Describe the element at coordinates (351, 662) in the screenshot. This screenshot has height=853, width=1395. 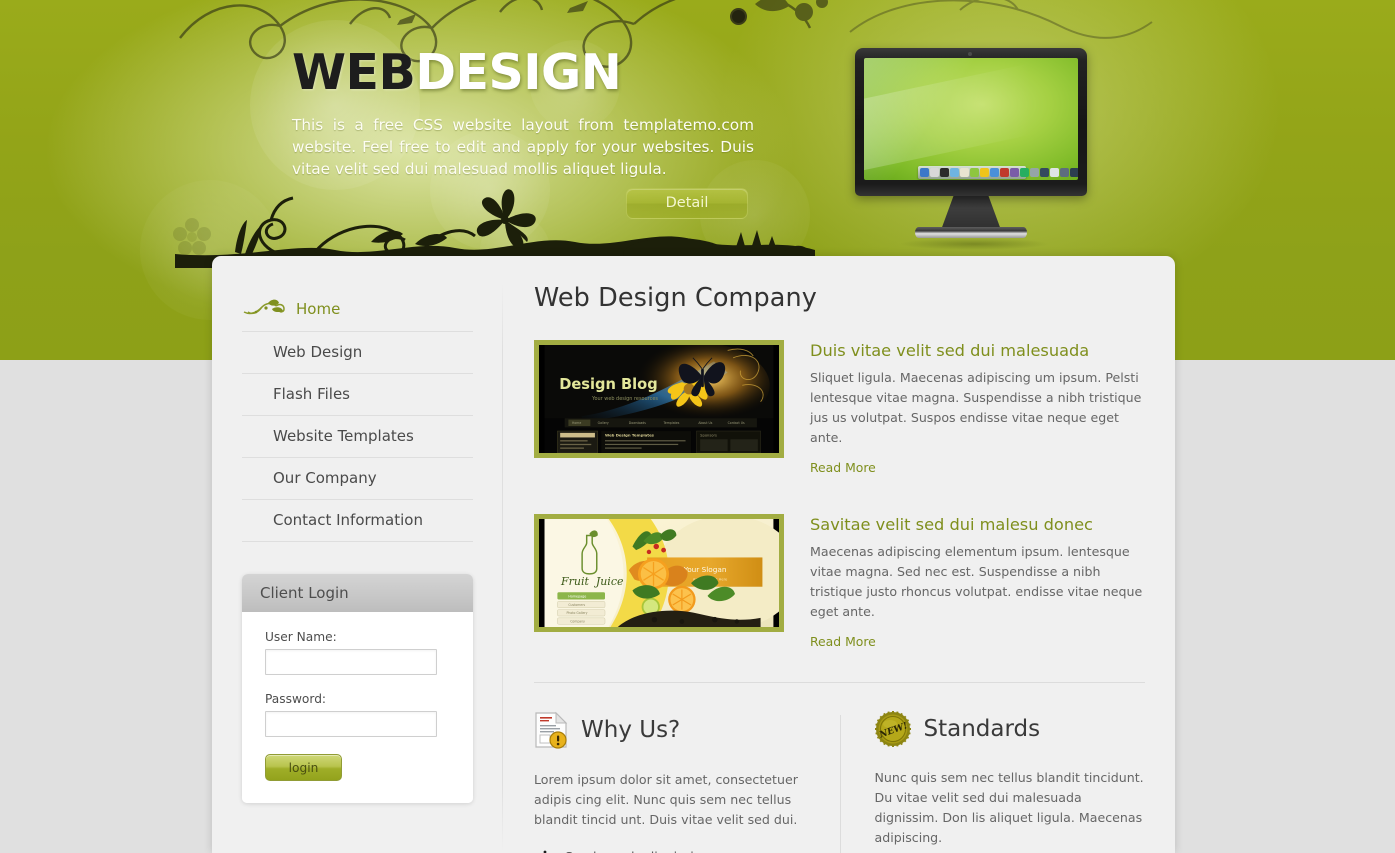
I see `username-input` at that location.